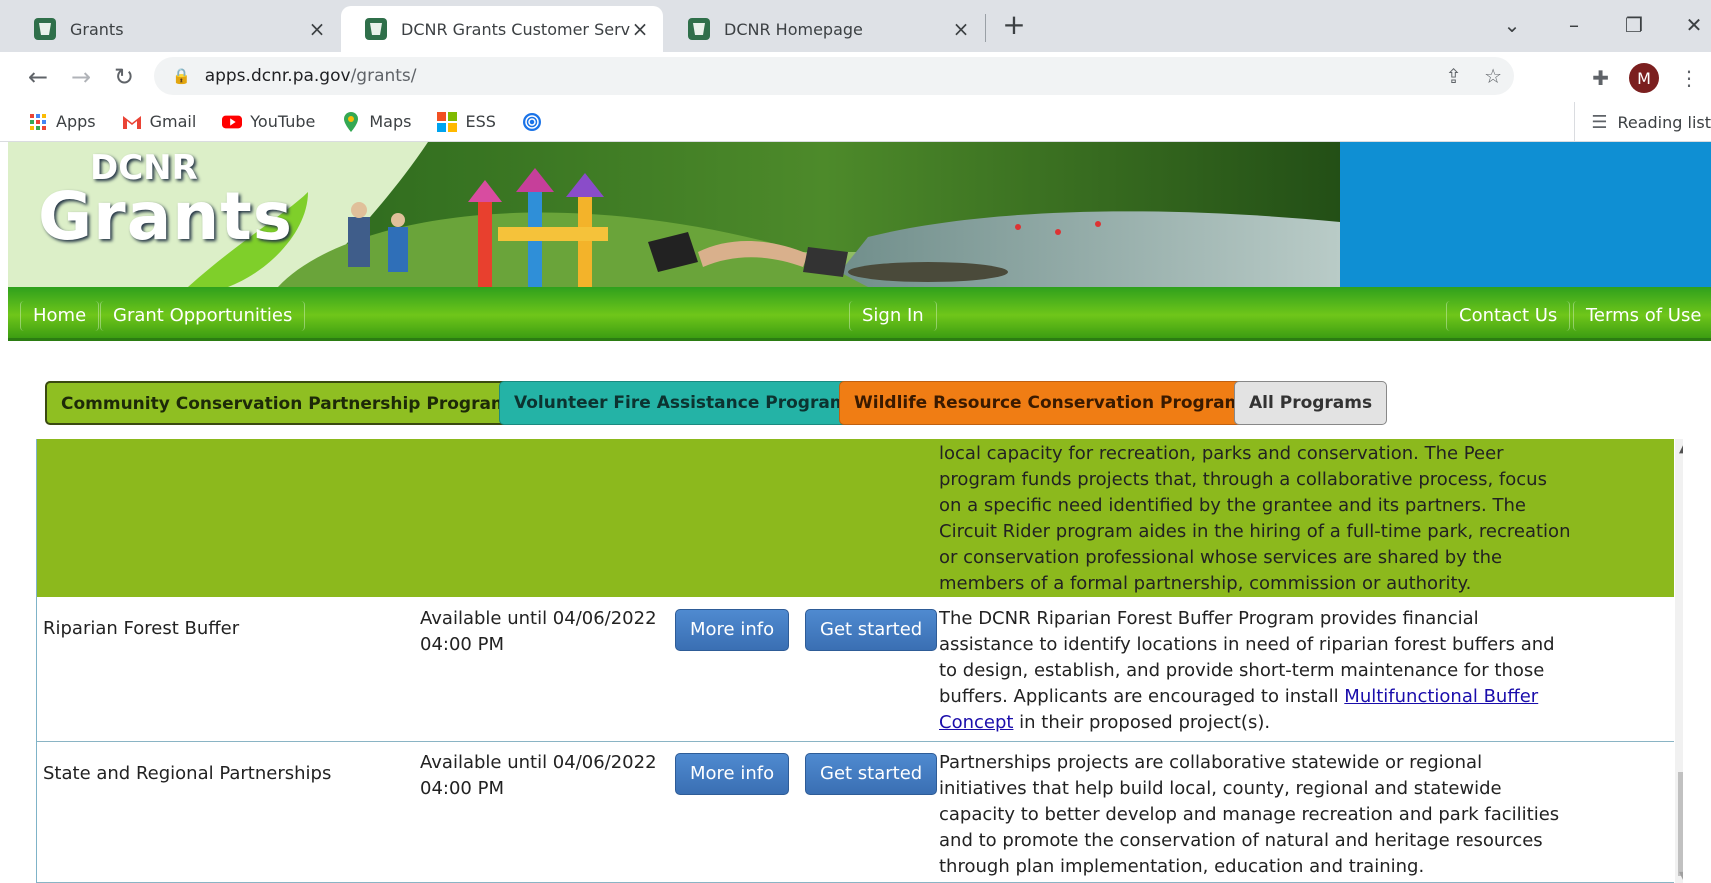 The height and width of the screenshot is (883, 1711). What do you see at coordinates (1574, 25) in the screenshot?
I see `minimize-button: –` at bounding box center [1574, 25].